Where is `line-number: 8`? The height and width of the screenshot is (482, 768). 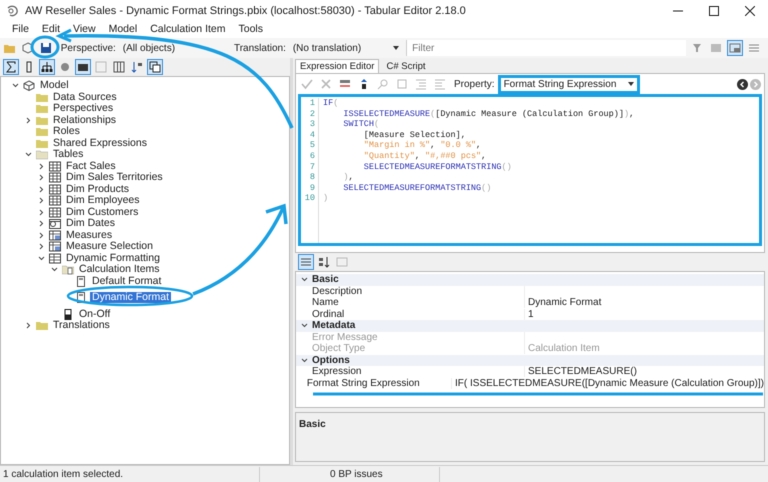 line-number: 8 is located at coordinates (312, 177).